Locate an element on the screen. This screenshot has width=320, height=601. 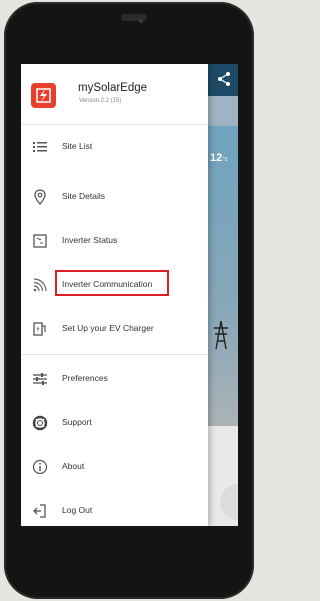
lifebuoy-icon is located at coordinates (40, 423).